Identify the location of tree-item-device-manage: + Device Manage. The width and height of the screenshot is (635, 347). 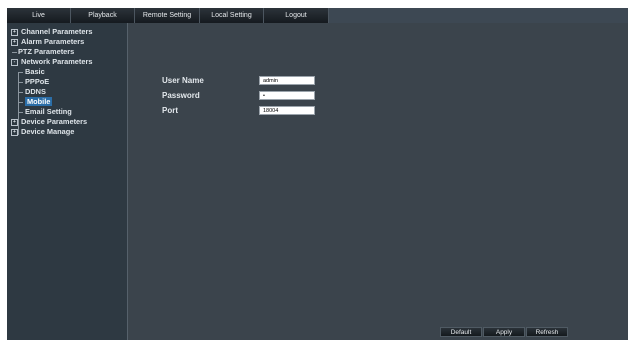
(67, 132).